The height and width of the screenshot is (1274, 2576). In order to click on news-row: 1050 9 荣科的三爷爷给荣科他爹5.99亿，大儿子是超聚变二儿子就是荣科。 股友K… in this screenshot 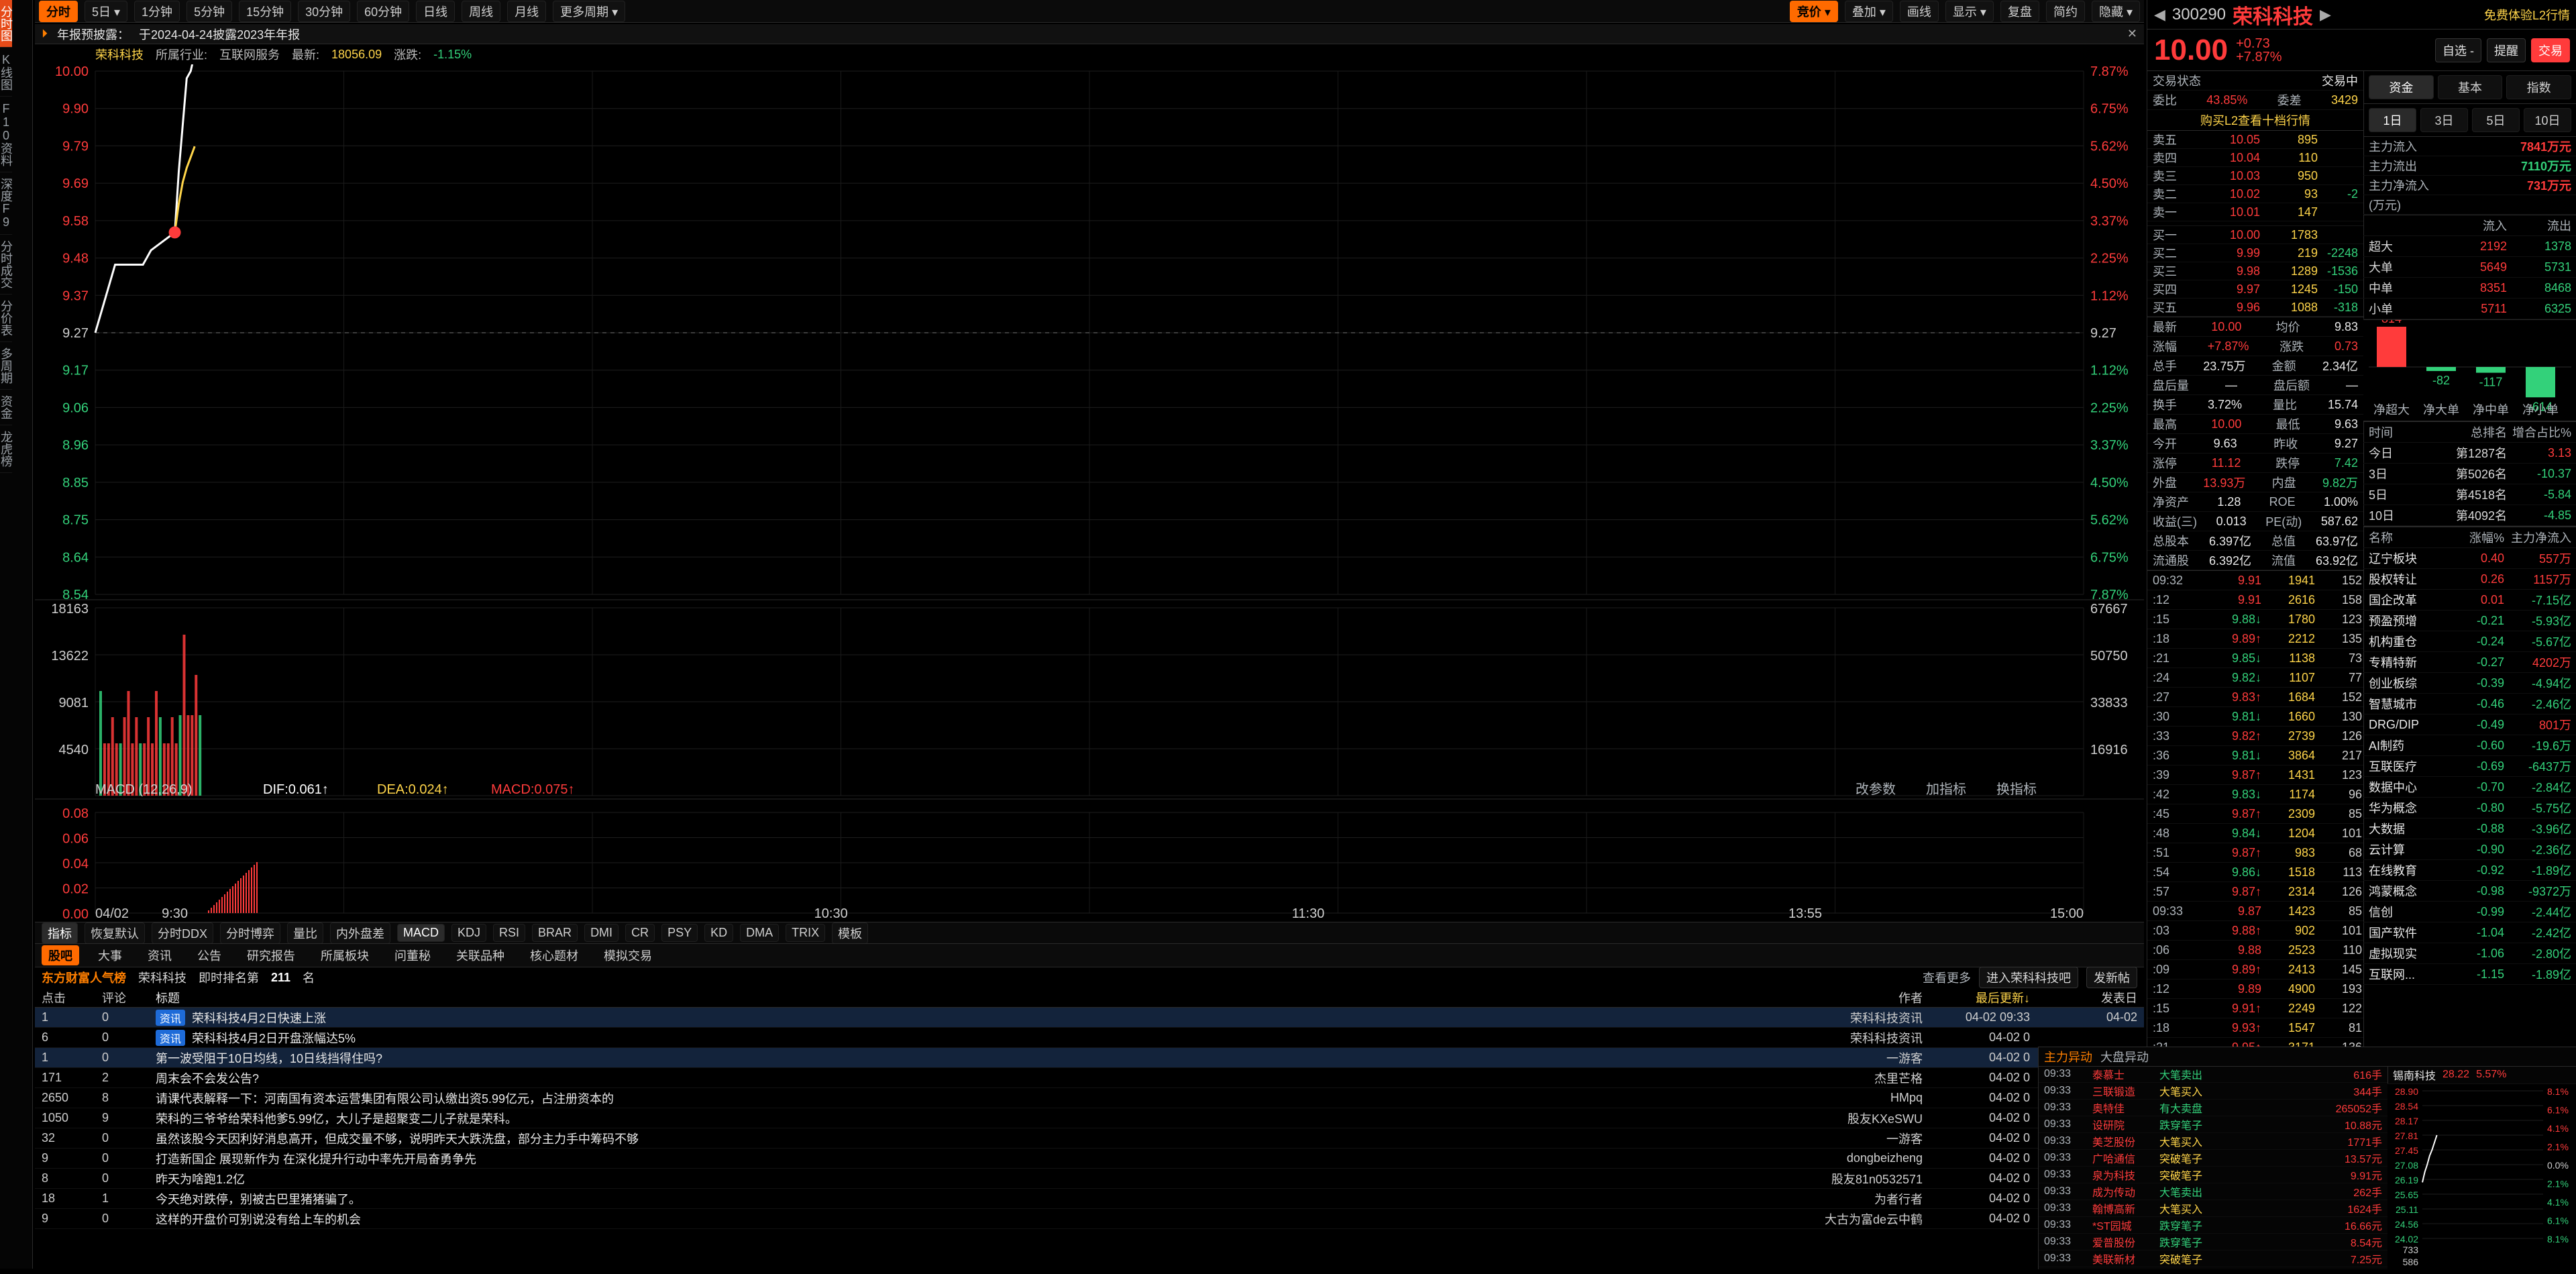, I will do `click(1089, 1118)`.